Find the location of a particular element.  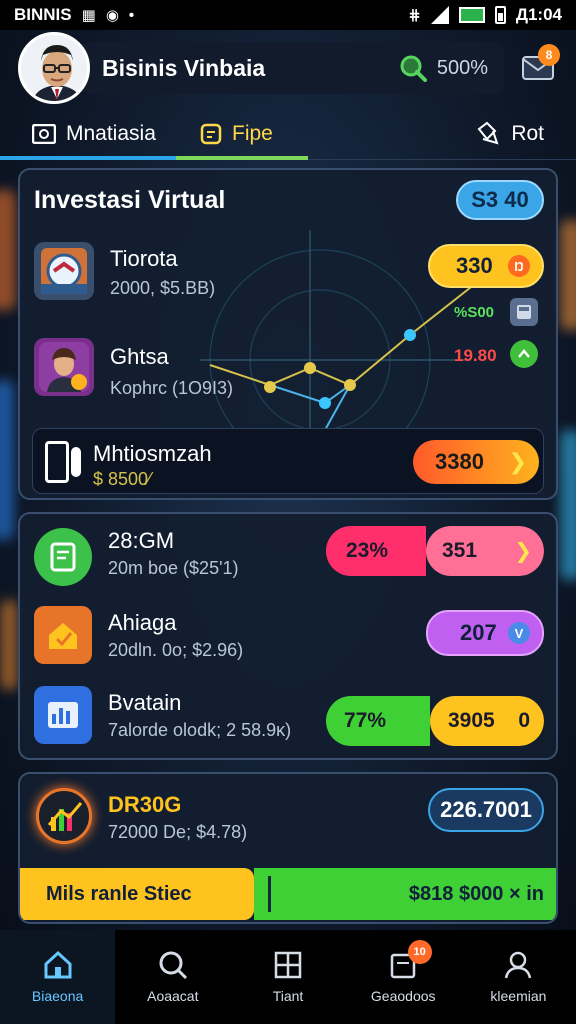

vibrate-icon: ⋕ is located at coordinates (414, 15).